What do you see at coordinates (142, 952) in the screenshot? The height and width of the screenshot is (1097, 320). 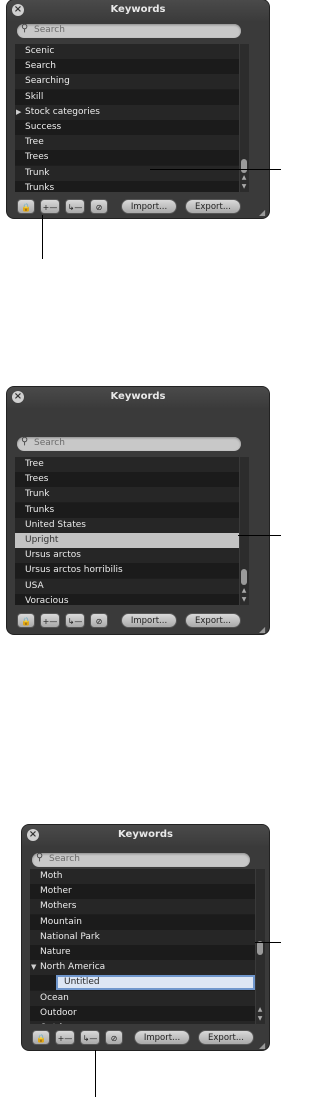 I see `list-item: Nature` at bounding box center [142, 952].